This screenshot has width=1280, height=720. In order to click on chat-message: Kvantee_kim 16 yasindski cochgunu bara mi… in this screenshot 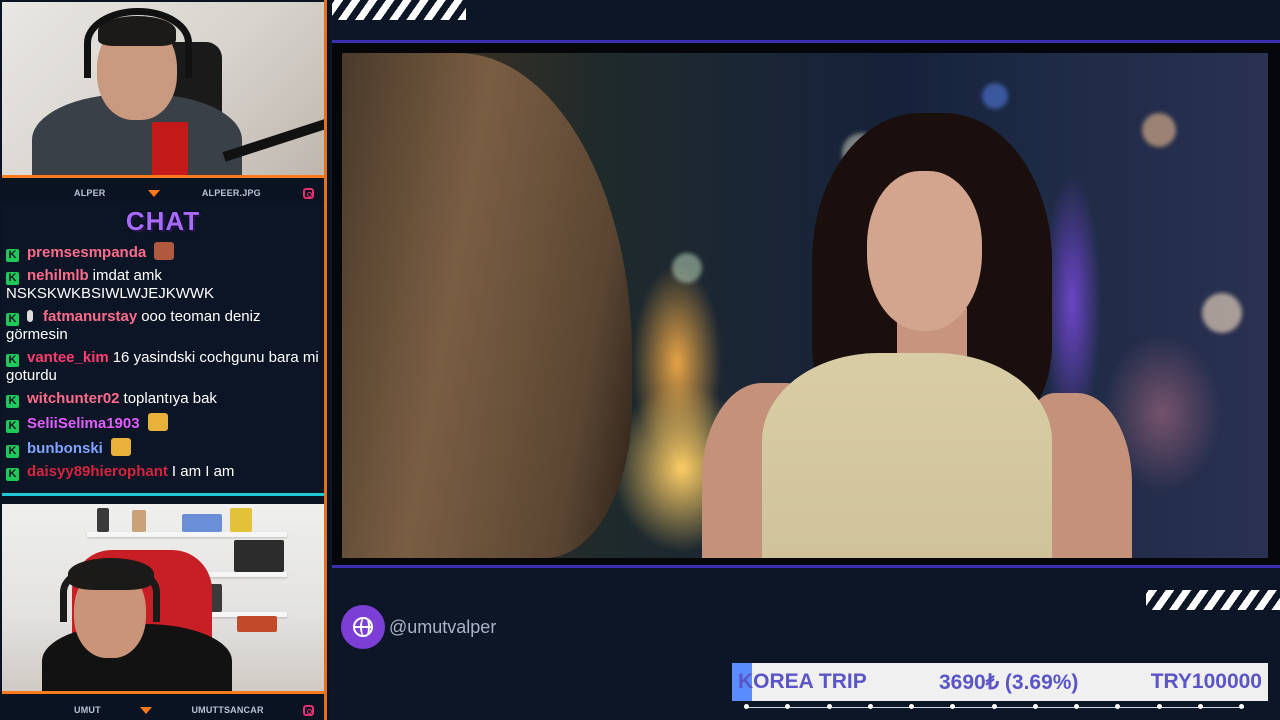, I will do `click(164, 367)`.